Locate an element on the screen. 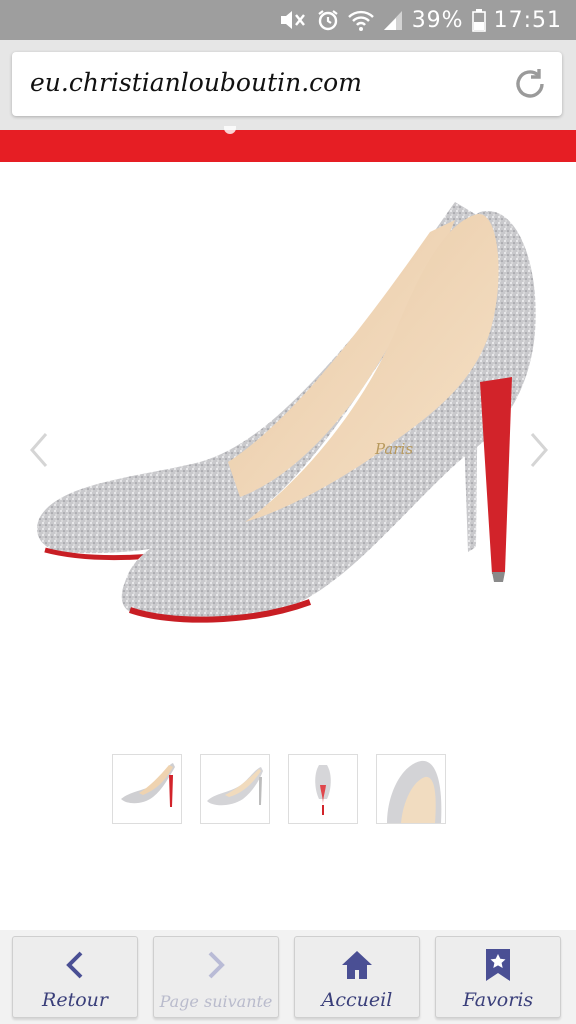 The image size is (576, 1024). chevron-left-icon is located at coordinates (75, 965).